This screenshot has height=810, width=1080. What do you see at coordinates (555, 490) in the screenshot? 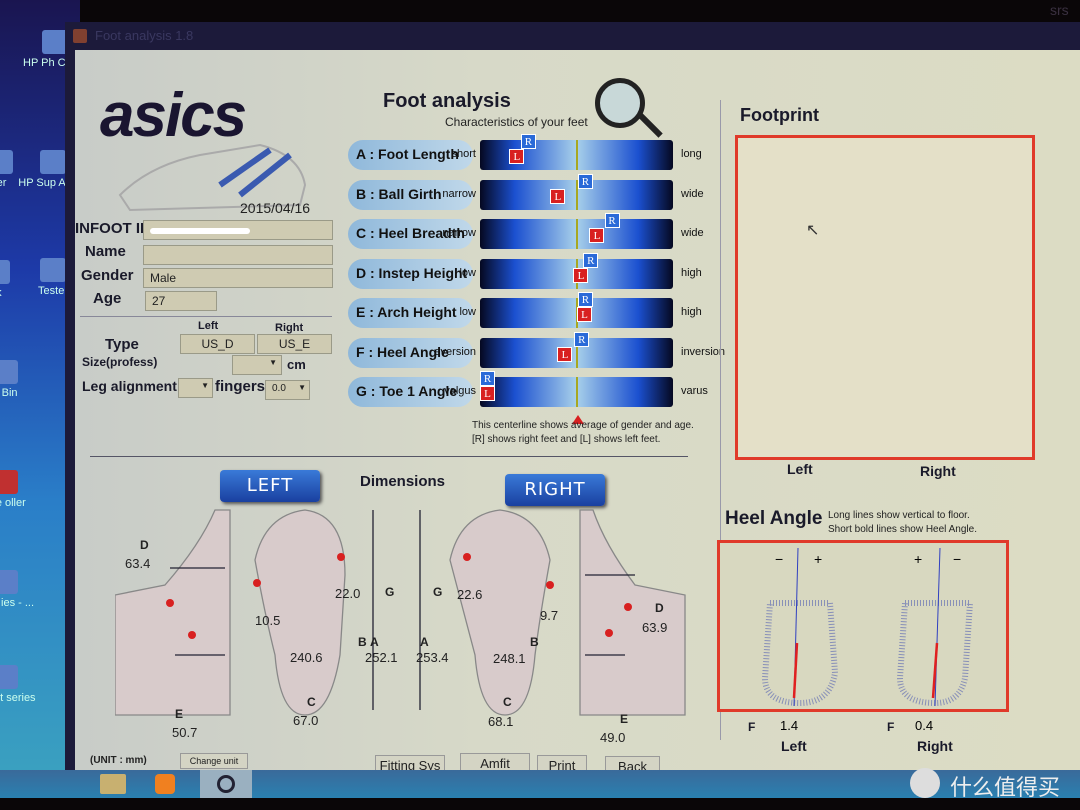
I see `right-foot-button: RIGHT` at bounding box center [555, 490].